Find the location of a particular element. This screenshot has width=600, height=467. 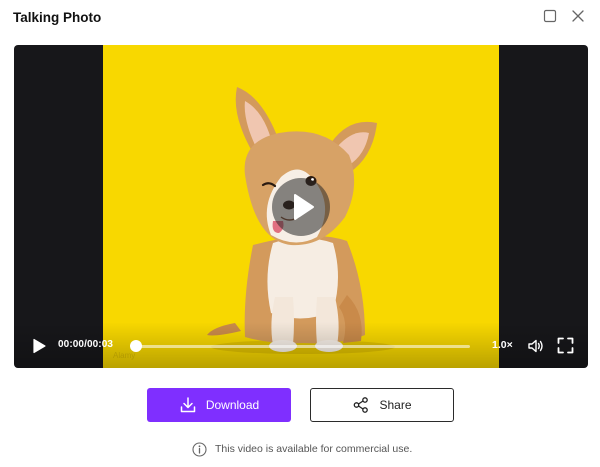

time-display: 00:00/00:03 is located at coordinates (86, 344).